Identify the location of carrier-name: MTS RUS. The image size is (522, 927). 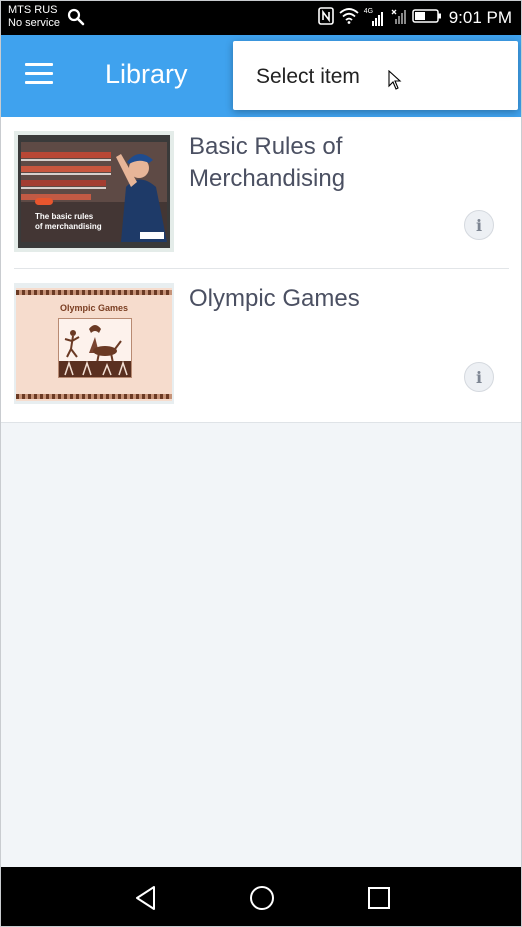
(33, 10).